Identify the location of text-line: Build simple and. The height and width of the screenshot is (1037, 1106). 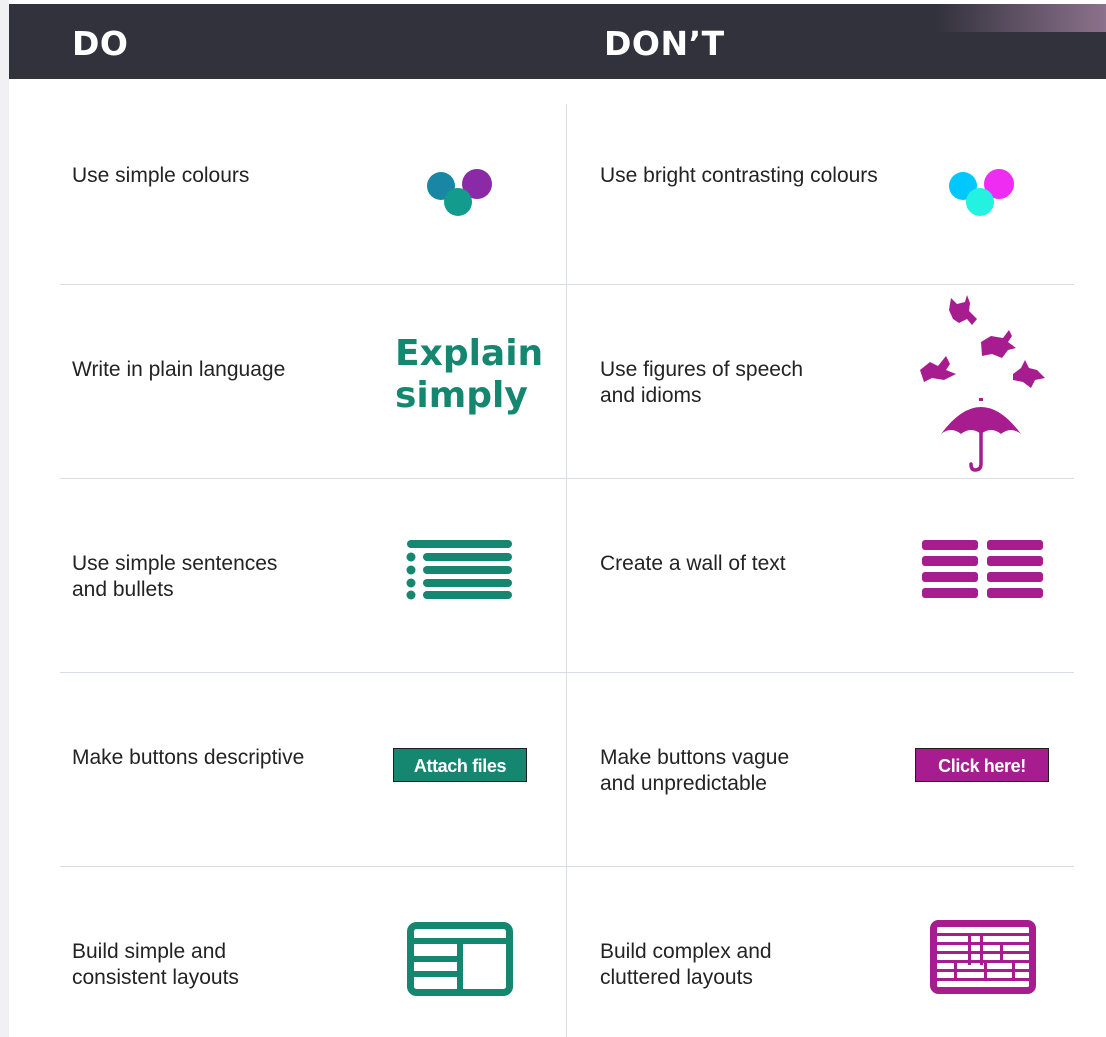
(149, 951).